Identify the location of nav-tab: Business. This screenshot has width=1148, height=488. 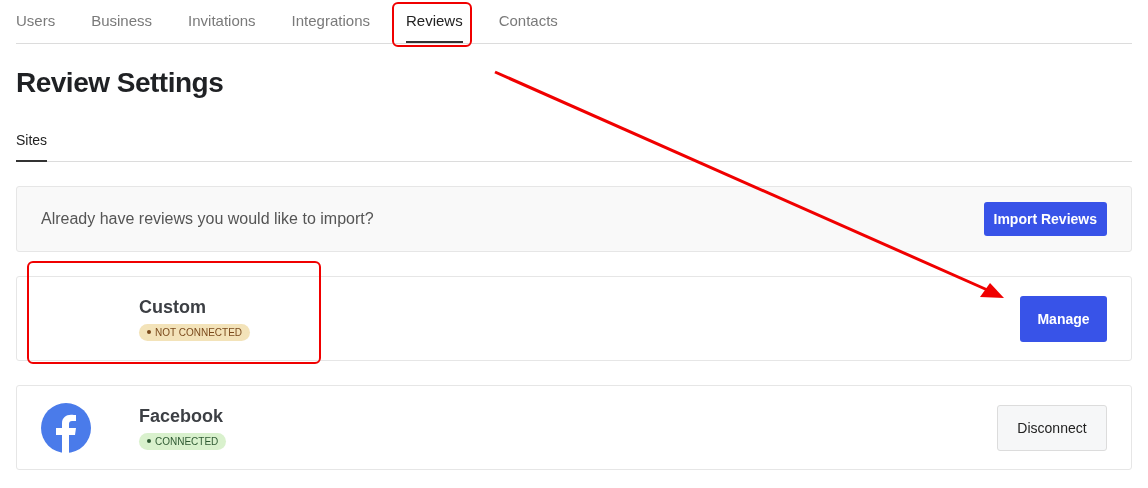
(122, 21).